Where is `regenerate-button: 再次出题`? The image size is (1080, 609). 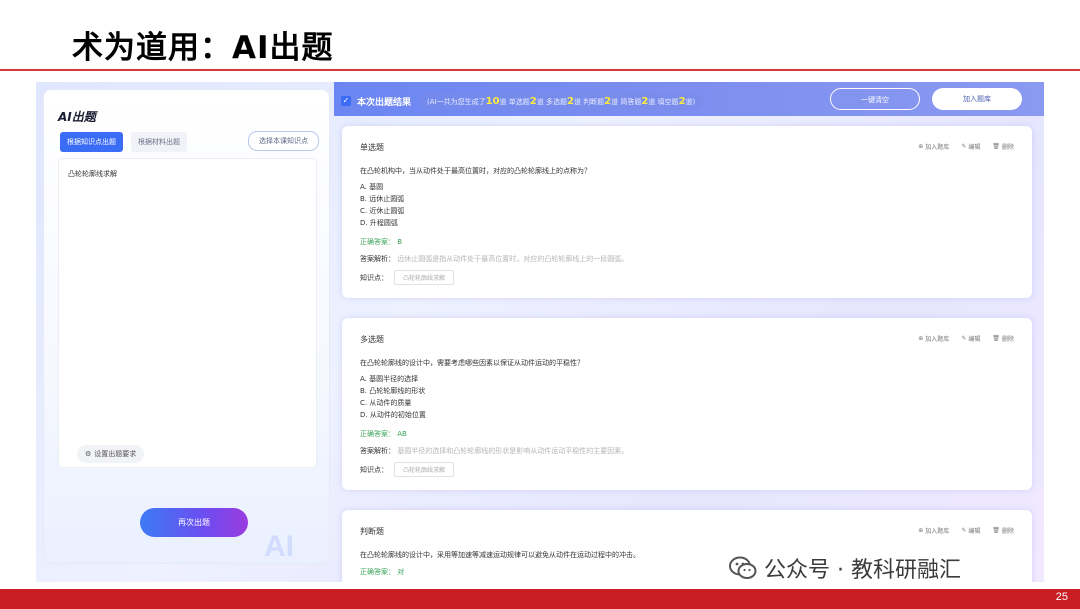
regenerate-button: 再次出题 is located at coordinates (194, 522).